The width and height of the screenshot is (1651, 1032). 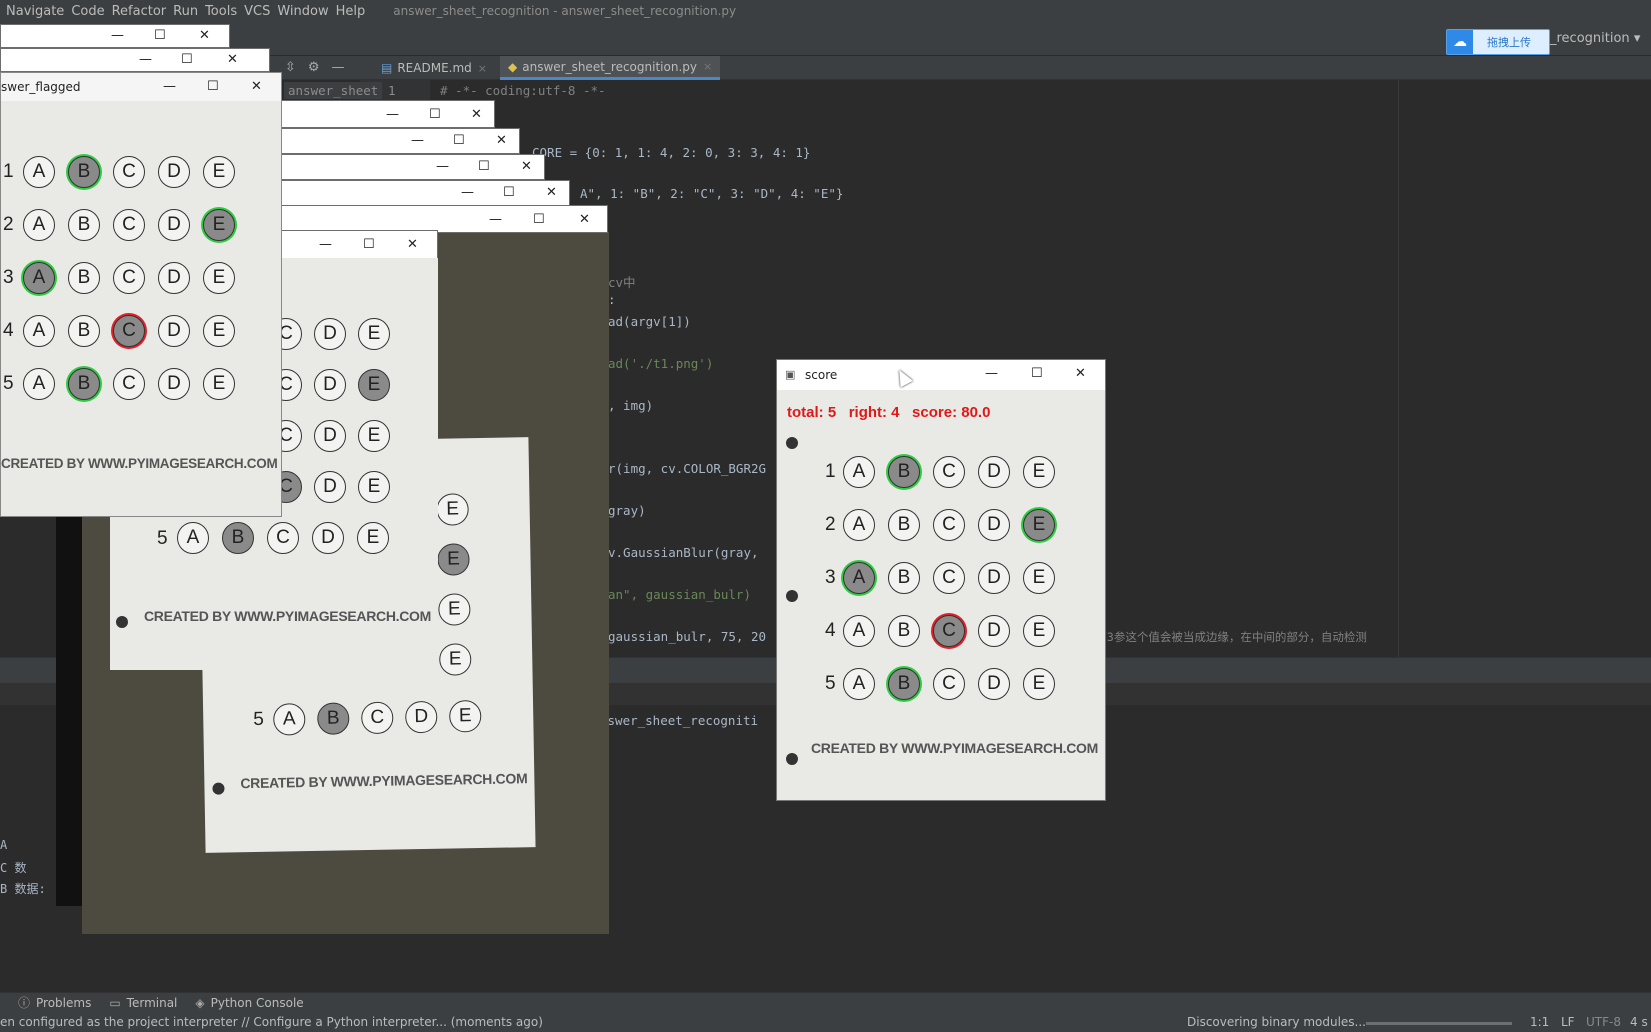 What do you see at coordinates (1568, 1022) in the screenshot?
I see `line-separator: LF` at bounding box center [1568, 1022].